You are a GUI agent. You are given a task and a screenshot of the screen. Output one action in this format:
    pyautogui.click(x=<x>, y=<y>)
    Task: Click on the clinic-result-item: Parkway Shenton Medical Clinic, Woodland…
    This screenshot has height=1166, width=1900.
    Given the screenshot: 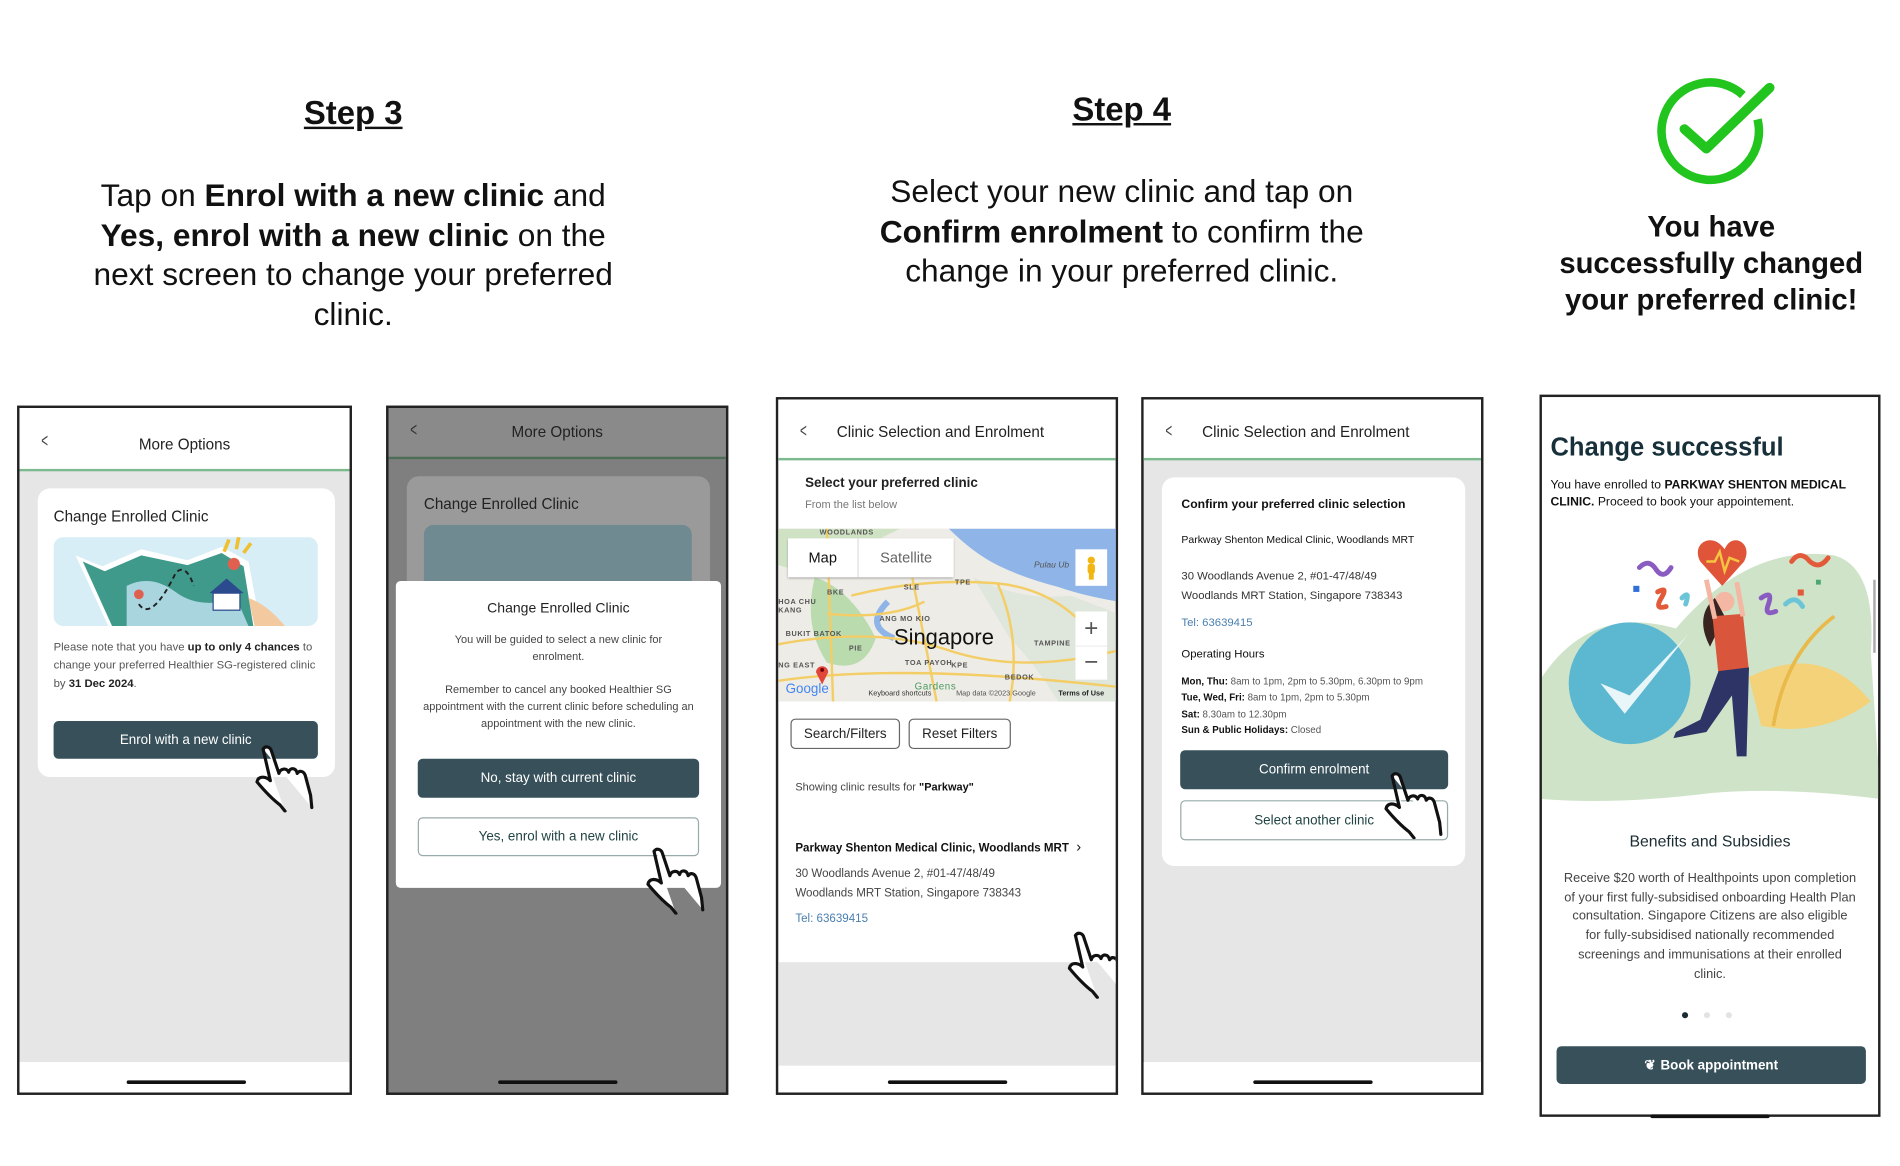 What is the action you would take?
    pyautogui.click(x=950, y=882)
    